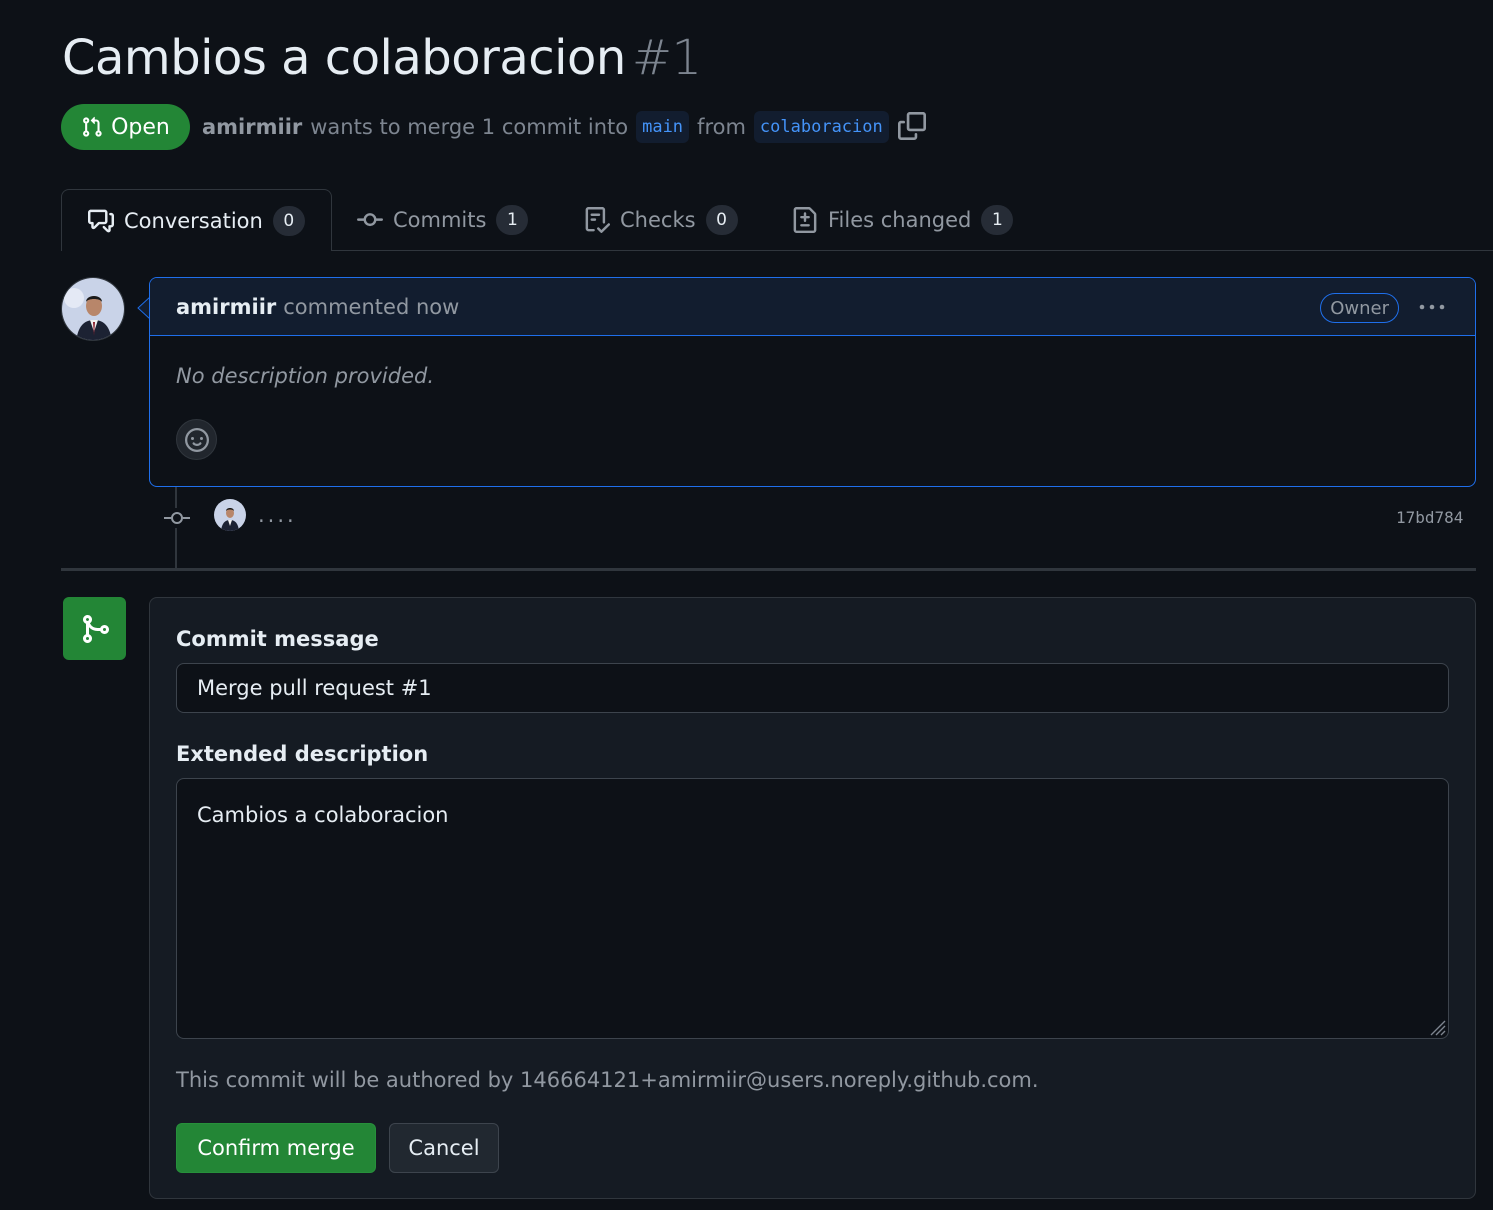  I want to click on avatar, so click(93, 309).